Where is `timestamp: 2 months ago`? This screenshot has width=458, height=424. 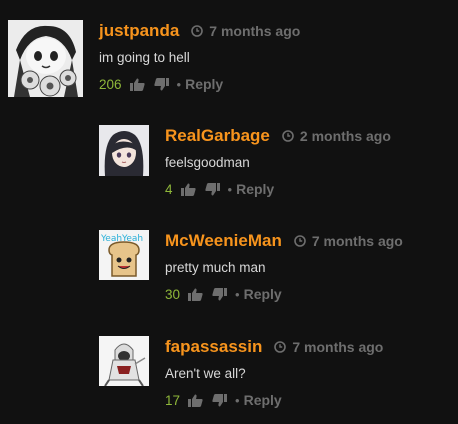
timestamp: 2 months ago is located at coordinates (345, 136).